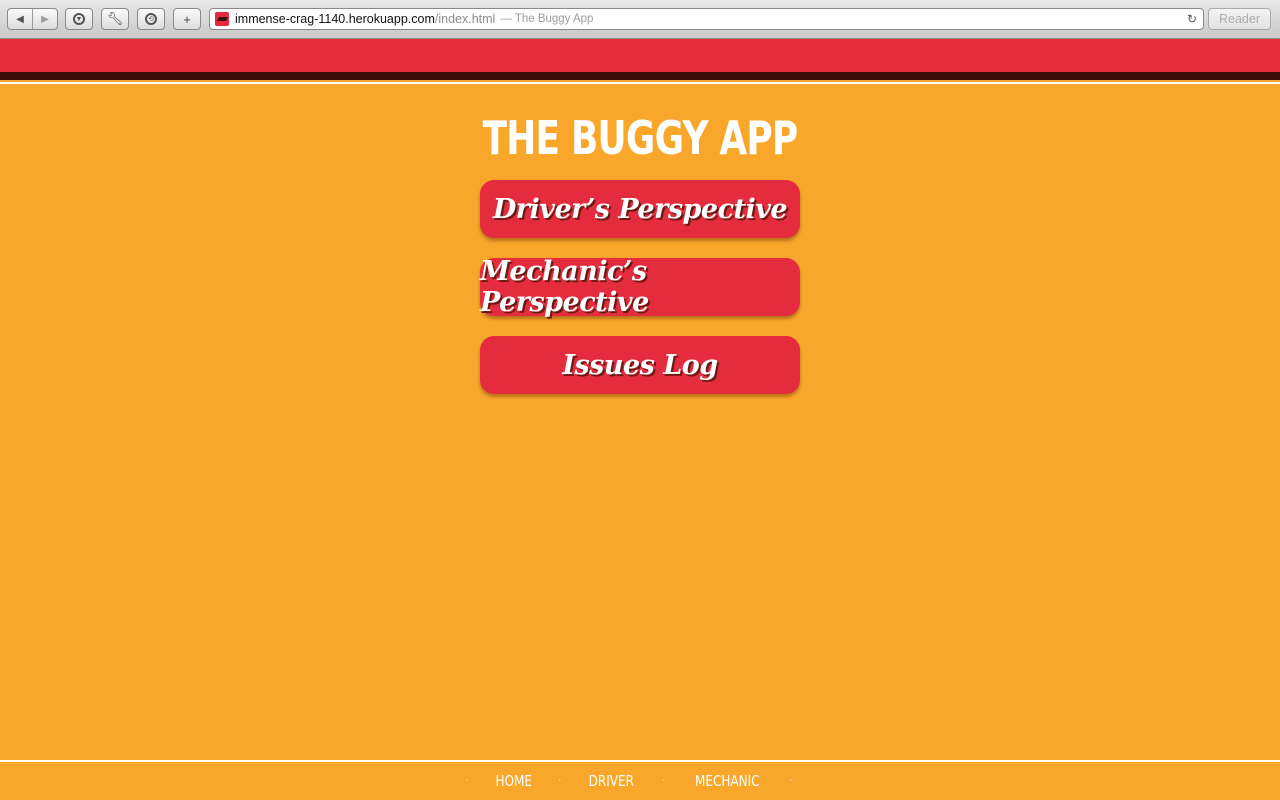  I want to click on downloads-button: ▼, so click(79, 19).